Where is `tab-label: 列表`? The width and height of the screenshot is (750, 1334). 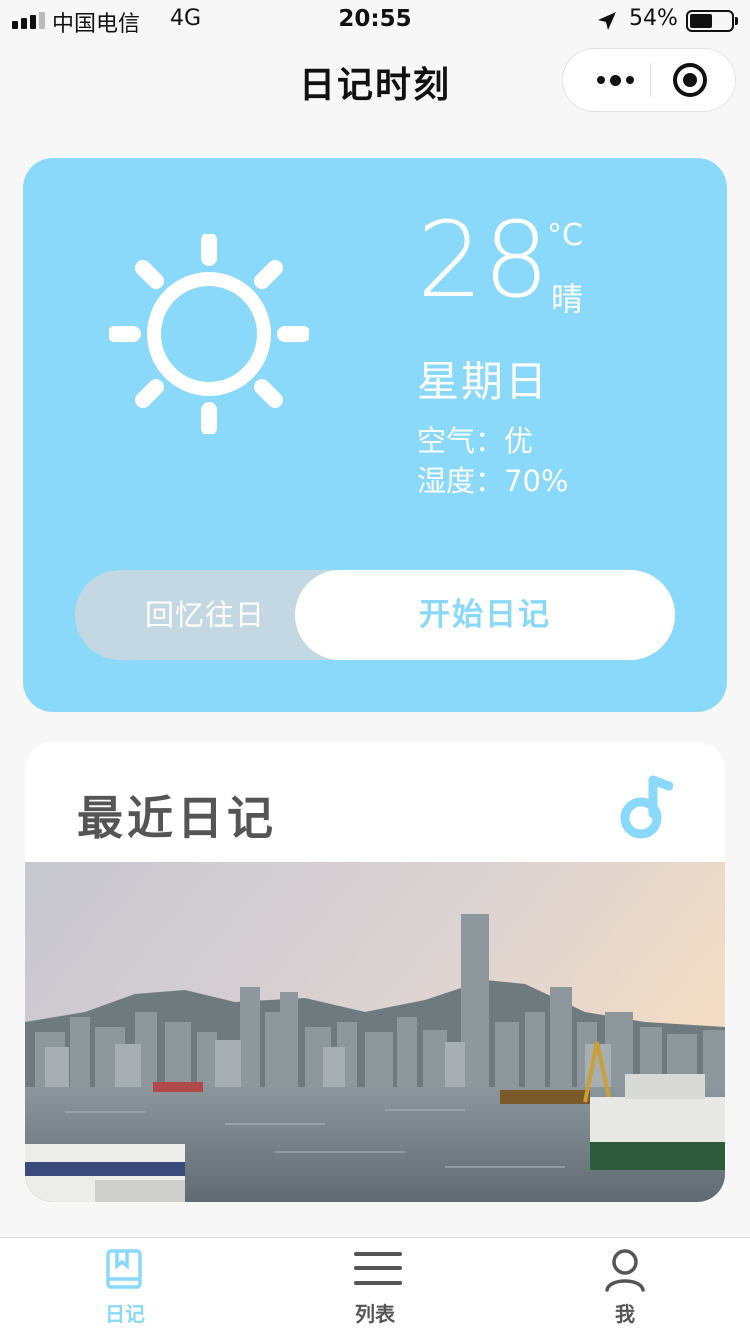
tab-label: 列表 is located at coordinates (375, 1314).